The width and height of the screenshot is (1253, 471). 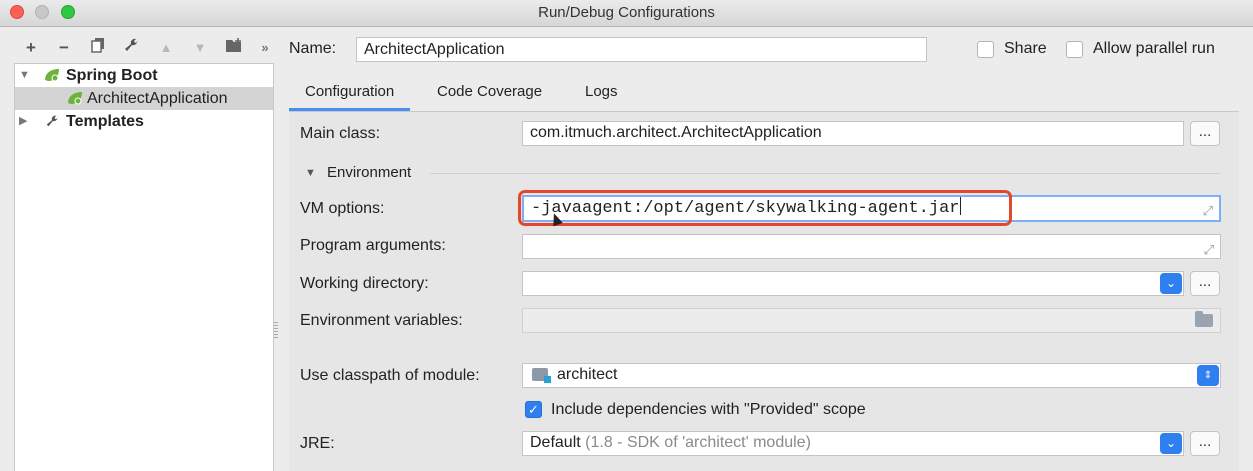 What do you see at coordinates (853, 283) in the screenshot?
I see `working-directory-input: ⌄` at bounding box center [853, 283].